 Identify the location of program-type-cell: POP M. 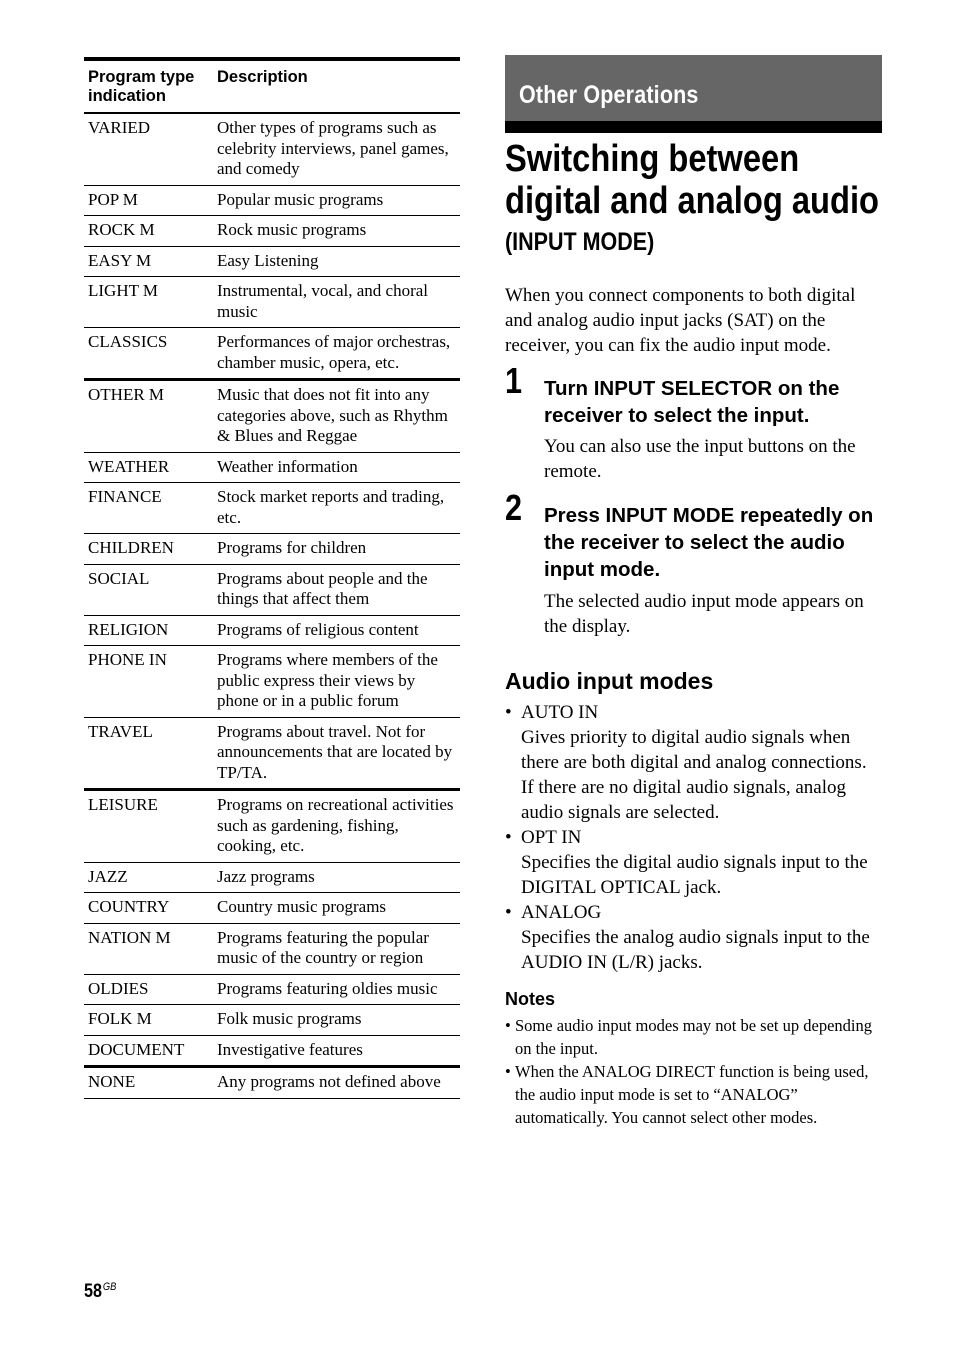
(148, 200).